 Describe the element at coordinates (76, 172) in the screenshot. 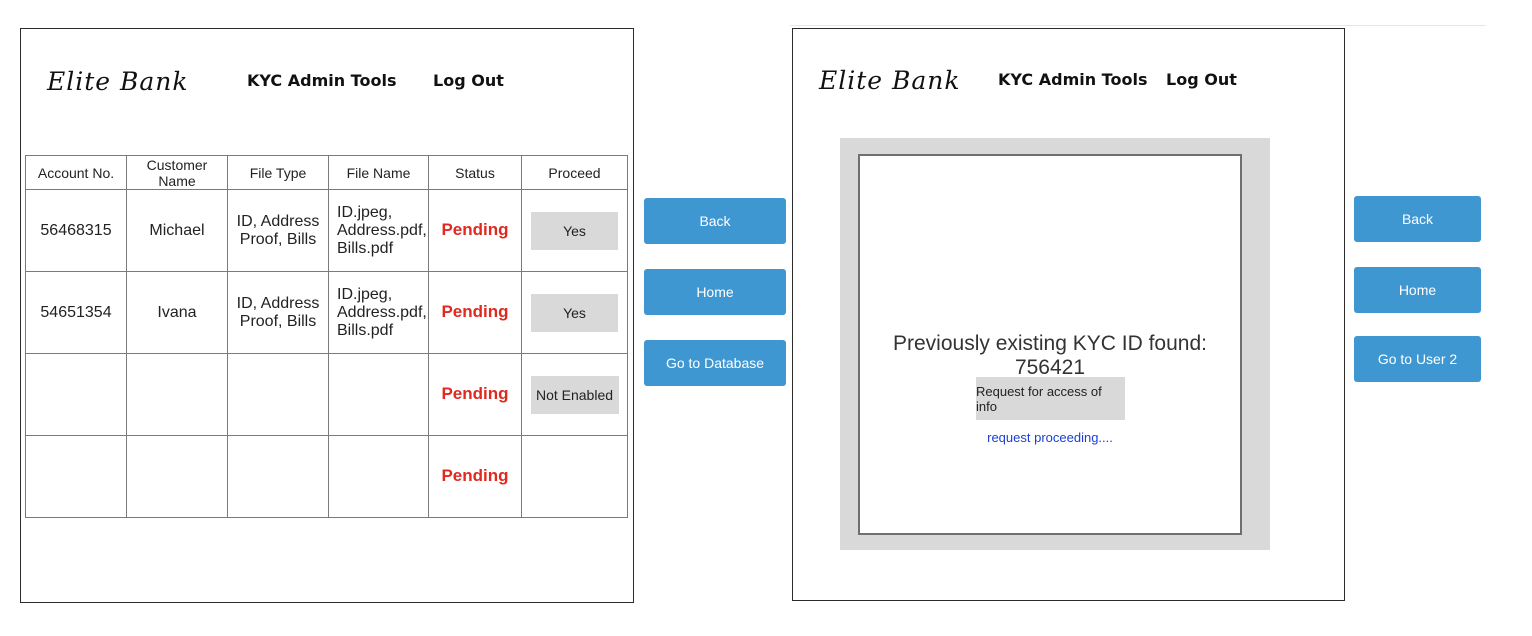

I see `header-account-no: Account No.` at that location.